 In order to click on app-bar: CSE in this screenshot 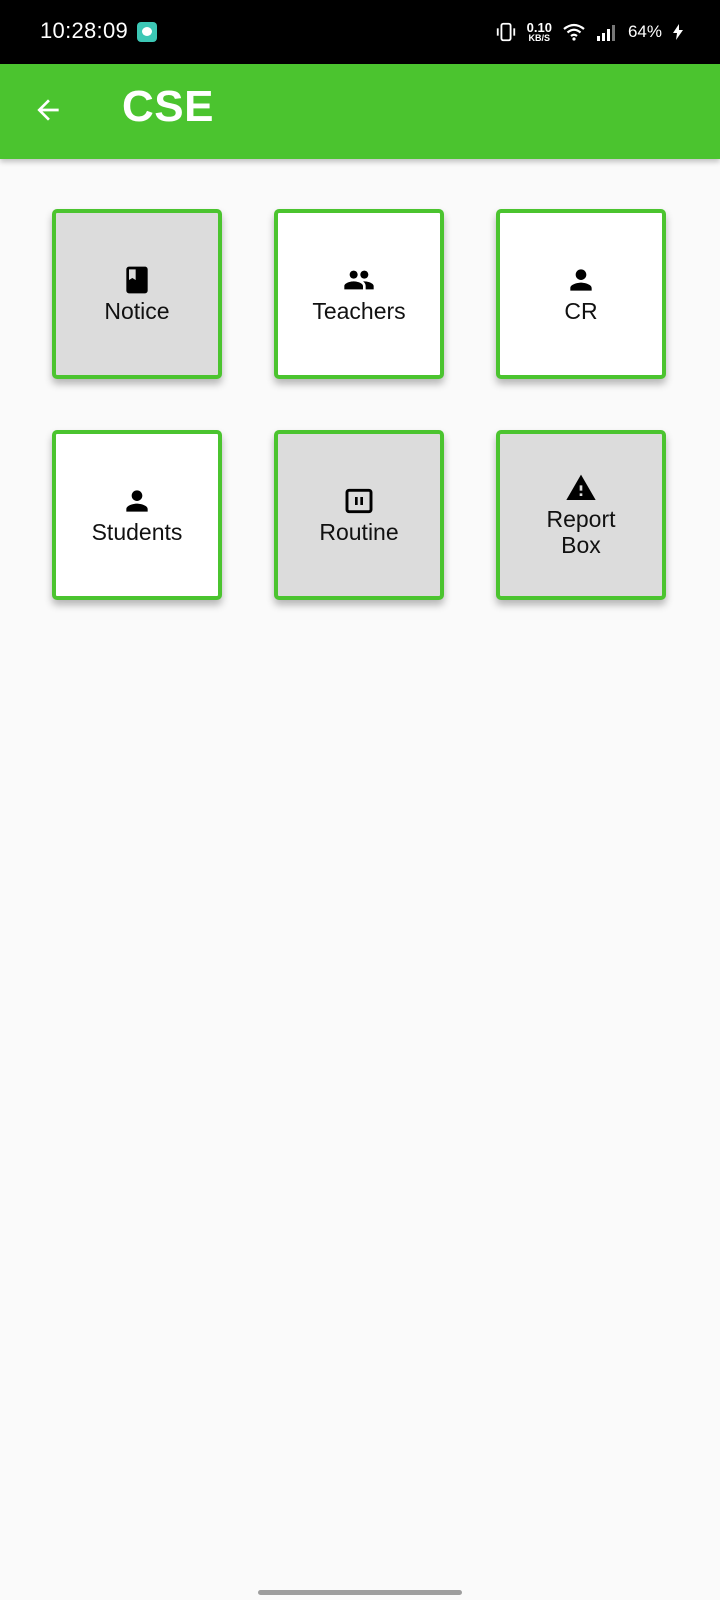, I will do `click(360, 111)`.